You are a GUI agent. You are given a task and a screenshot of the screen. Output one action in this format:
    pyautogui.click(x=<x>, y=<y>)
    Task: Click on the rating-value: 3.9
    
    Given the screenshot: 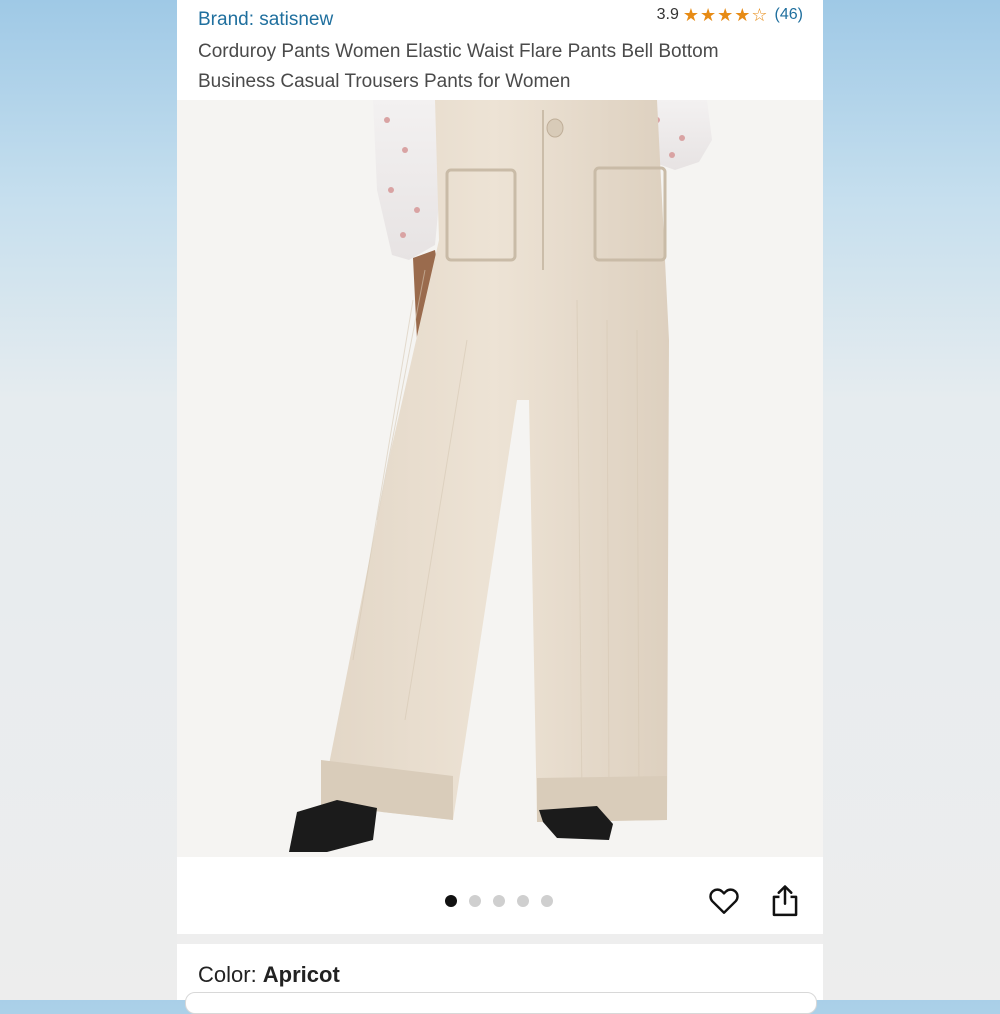 What is the action you would take?
    pyautogui.click(x=667, y=14)
    